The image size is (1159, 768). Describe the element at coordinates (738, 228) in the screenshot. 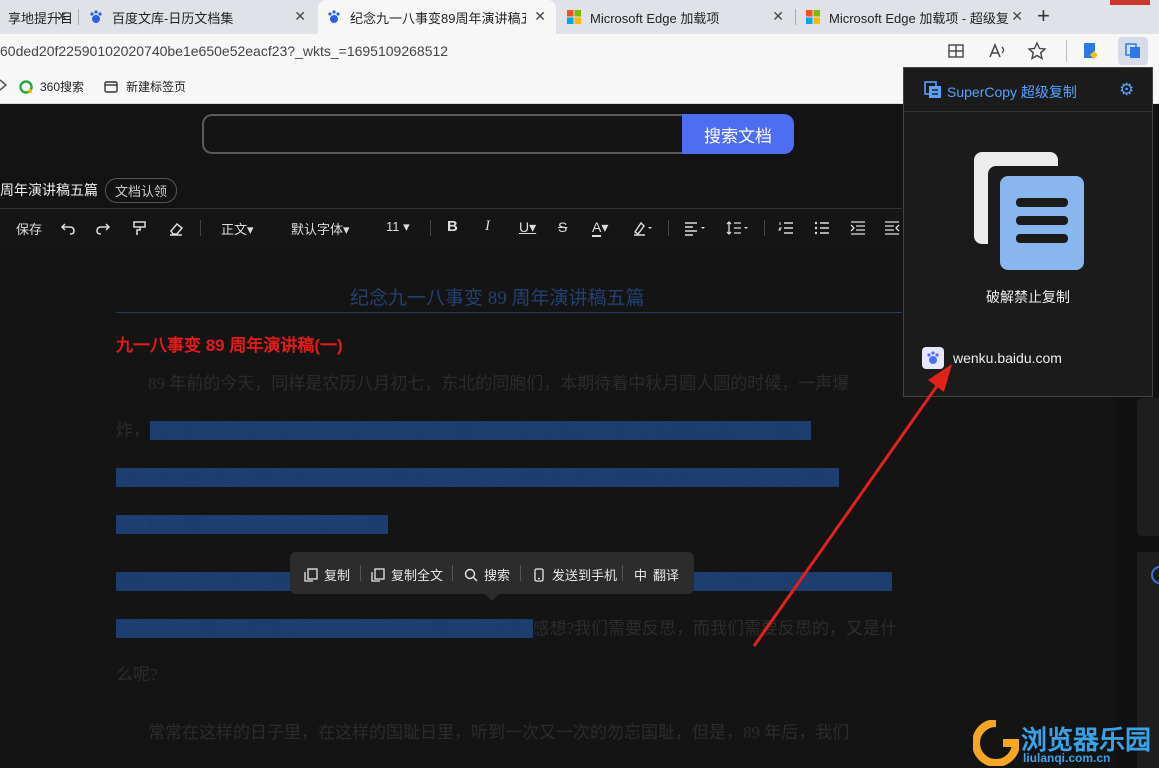

I see `line-spacing-icon` at that location.